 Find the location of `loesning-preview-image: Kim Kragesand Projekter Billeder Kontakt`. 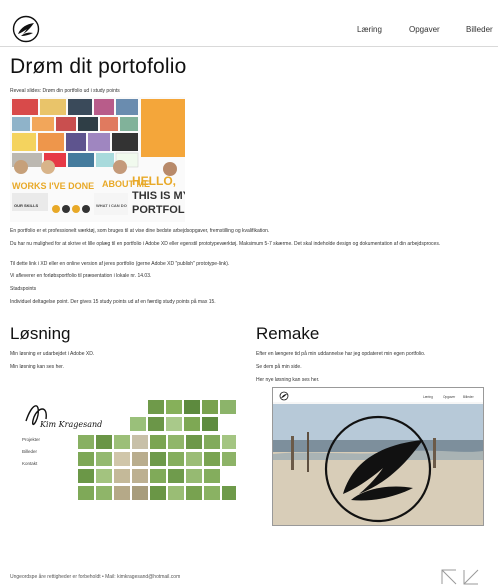

loesning-preview-image: Kim Kragesand Projekter Billeder Kontakt is located at coordinates (128, 454).